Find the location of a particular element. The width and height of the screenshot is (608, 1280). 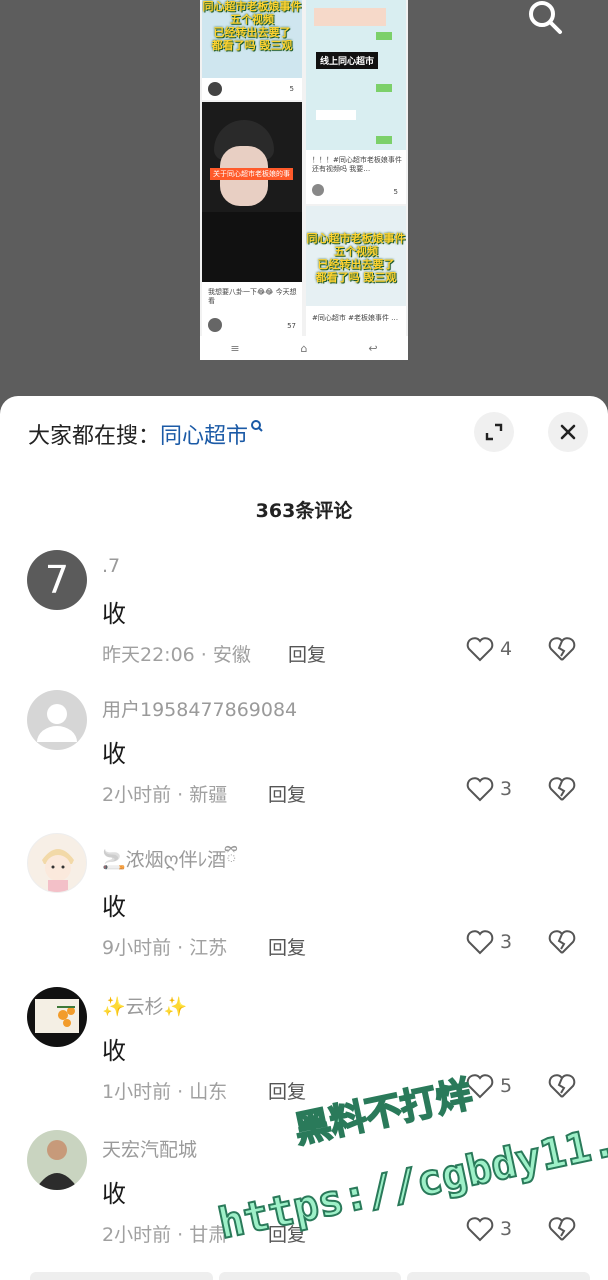

comment-meta: 1小时前 · 山东 is located at coordinates (165, 1092).